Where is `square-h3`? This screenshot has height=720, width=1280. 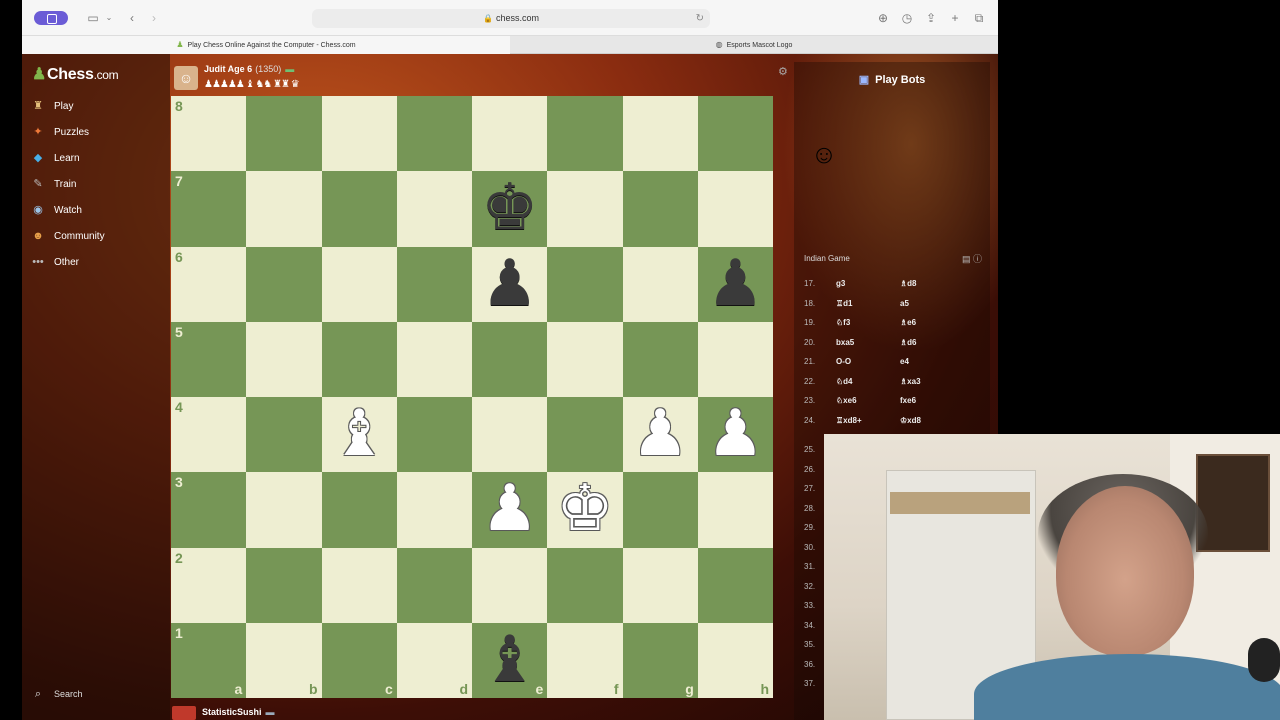 square-h3 is located at coordinates (735, 510).